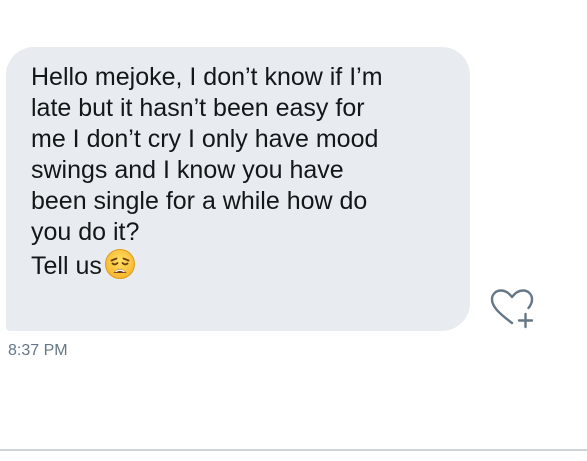 Image resolution: width=587 pixels, height=461 pixels. What do you see at coordinates (199, 201) in the screenshot?
I see `message-text-line-5: been single for a while how do` at bounding box center [199, 201].